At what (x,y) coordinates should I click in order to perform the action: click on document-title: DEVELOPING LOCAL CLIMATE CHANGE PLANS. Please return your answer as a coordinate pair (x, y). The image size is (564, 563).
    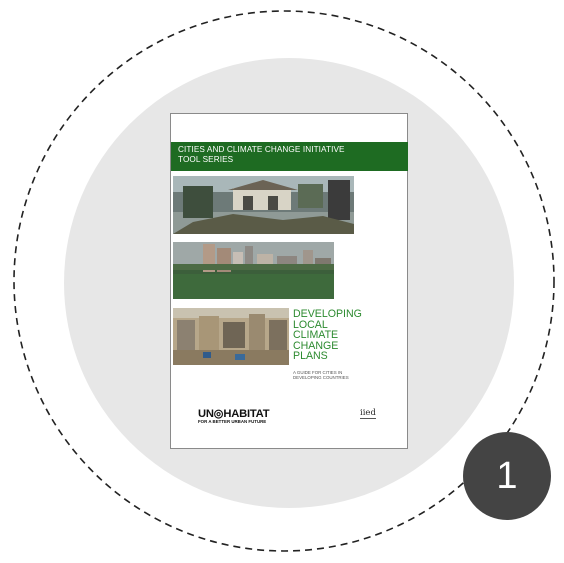
    Looking at the image, I should click on (327, 335).